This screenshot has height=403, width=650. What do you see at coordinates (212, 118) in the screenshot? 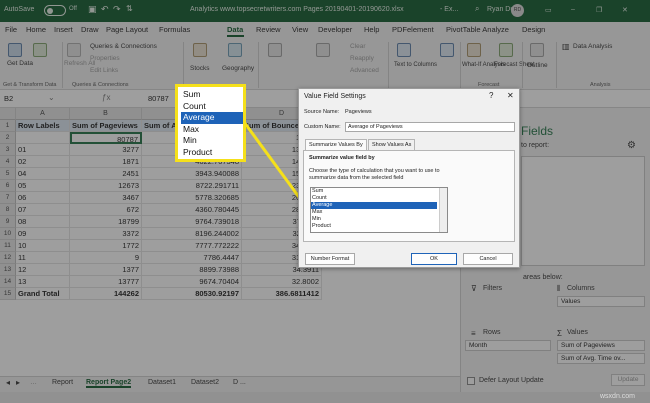
I see `callout-item-average: Average` at bounding box center [212, 118].